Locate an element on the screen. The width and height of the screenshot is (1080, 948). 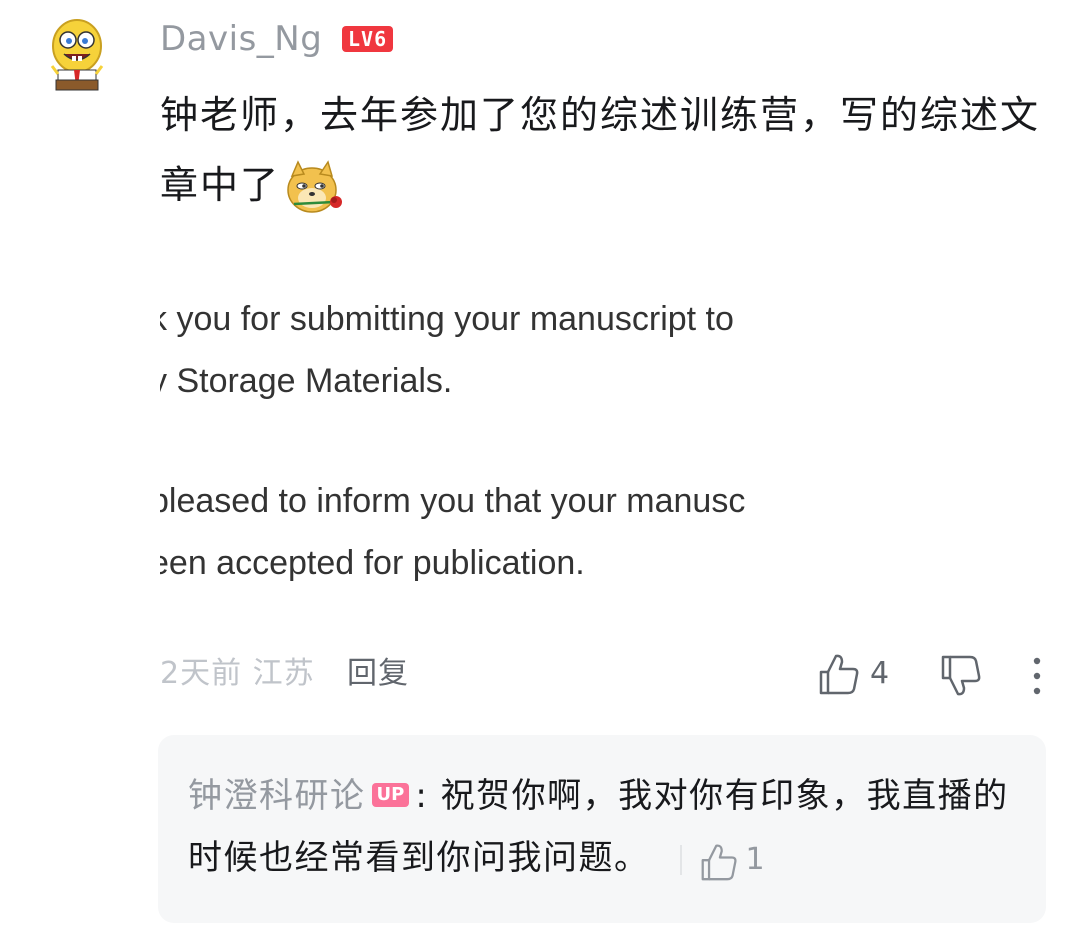
username: Davis_Ng is located at coordinates (241, 39).